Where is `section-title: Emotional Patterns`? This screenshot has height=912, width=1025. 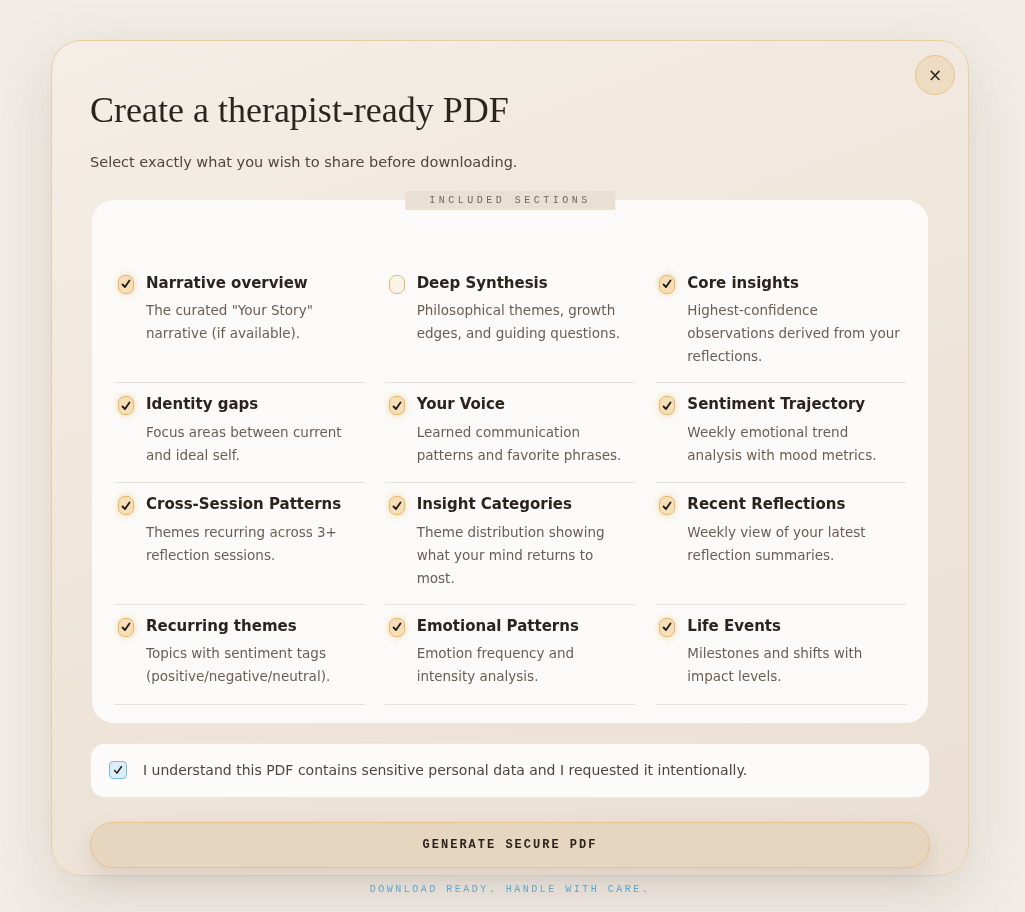
section-title: Emotional Patterns is located at coordinates (498, 626).